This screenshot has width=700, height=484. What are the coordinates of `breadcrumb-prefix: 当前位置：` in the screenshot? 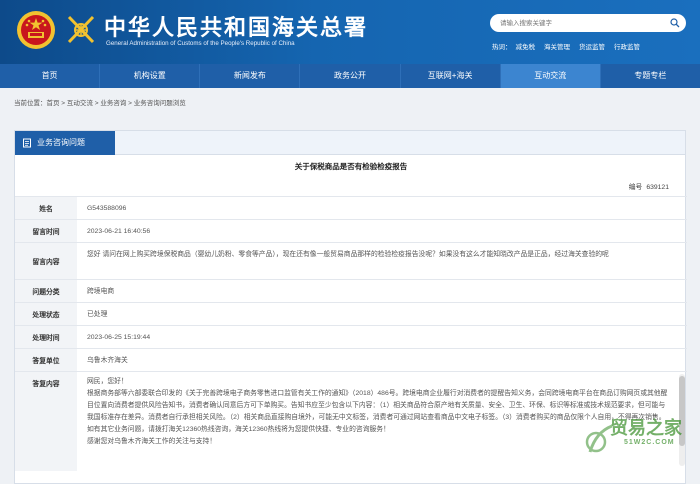 It's located at (30, 103).